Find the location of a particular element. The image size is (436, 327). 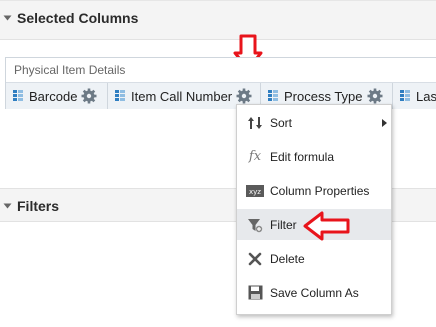

menu-item-column-properties: xyz Column Properties is located at coordinates (314, 190).